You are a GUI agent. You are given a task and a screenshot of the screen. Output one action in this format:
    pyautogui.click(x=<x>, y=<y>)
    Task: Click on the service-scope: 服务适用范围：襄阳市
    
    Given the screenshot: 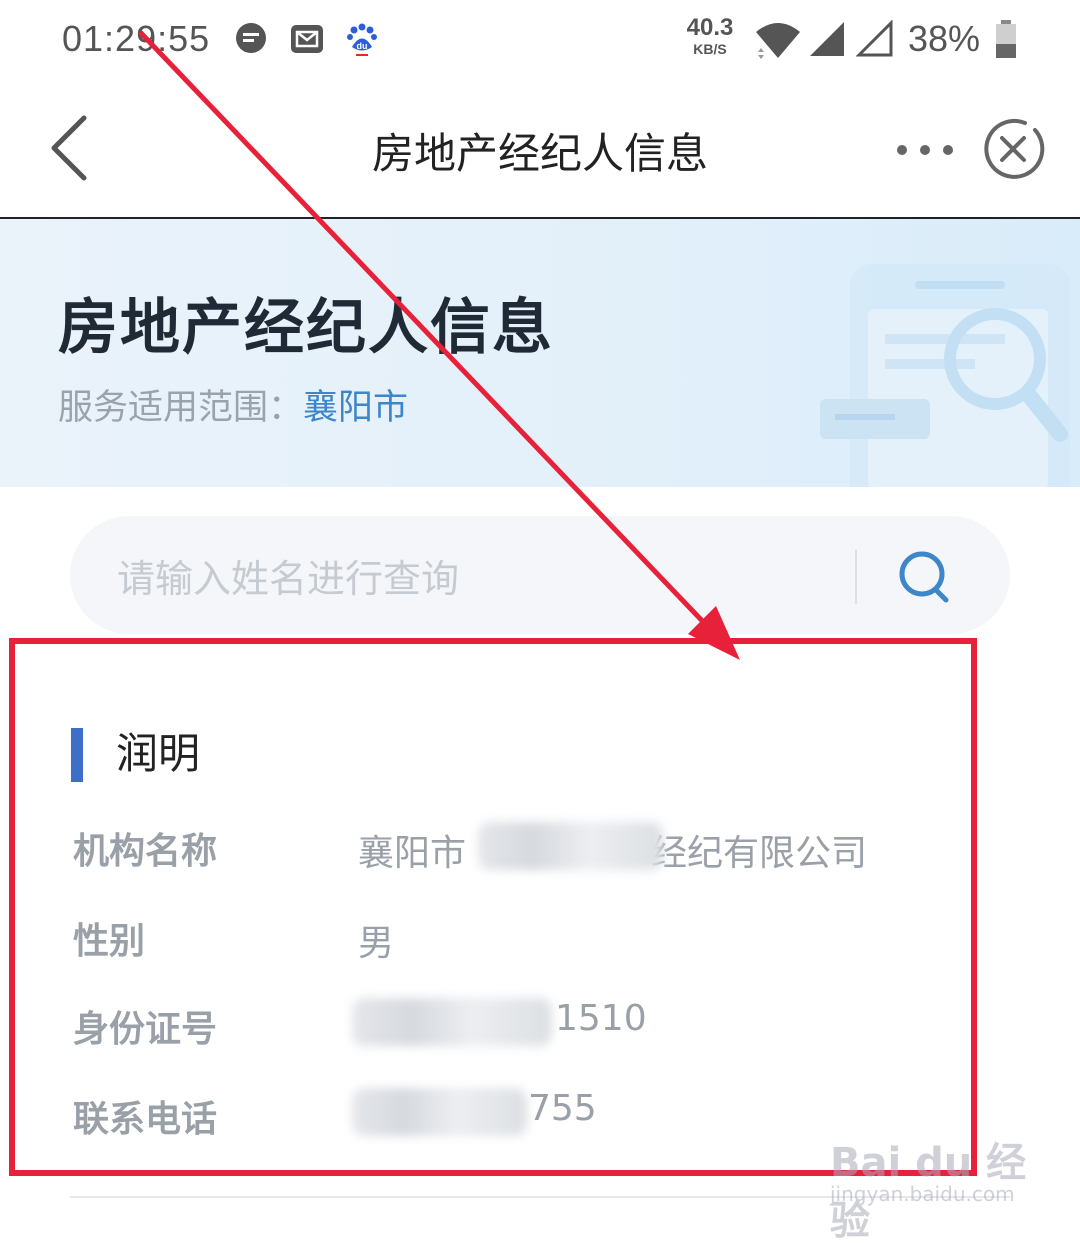 What is the action you would take?
    pyautogui.click(x=233, y=404)
    